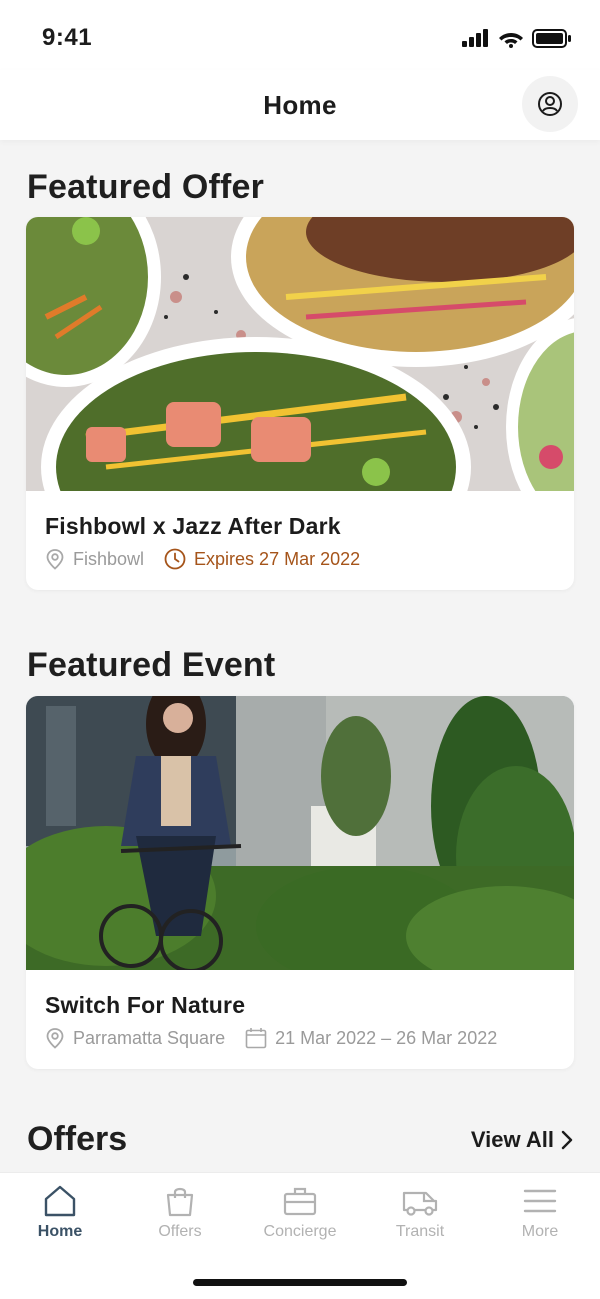 This screenshot has height=1299, width=600. I want to click on tab-home: Home, so click(60, 1213).